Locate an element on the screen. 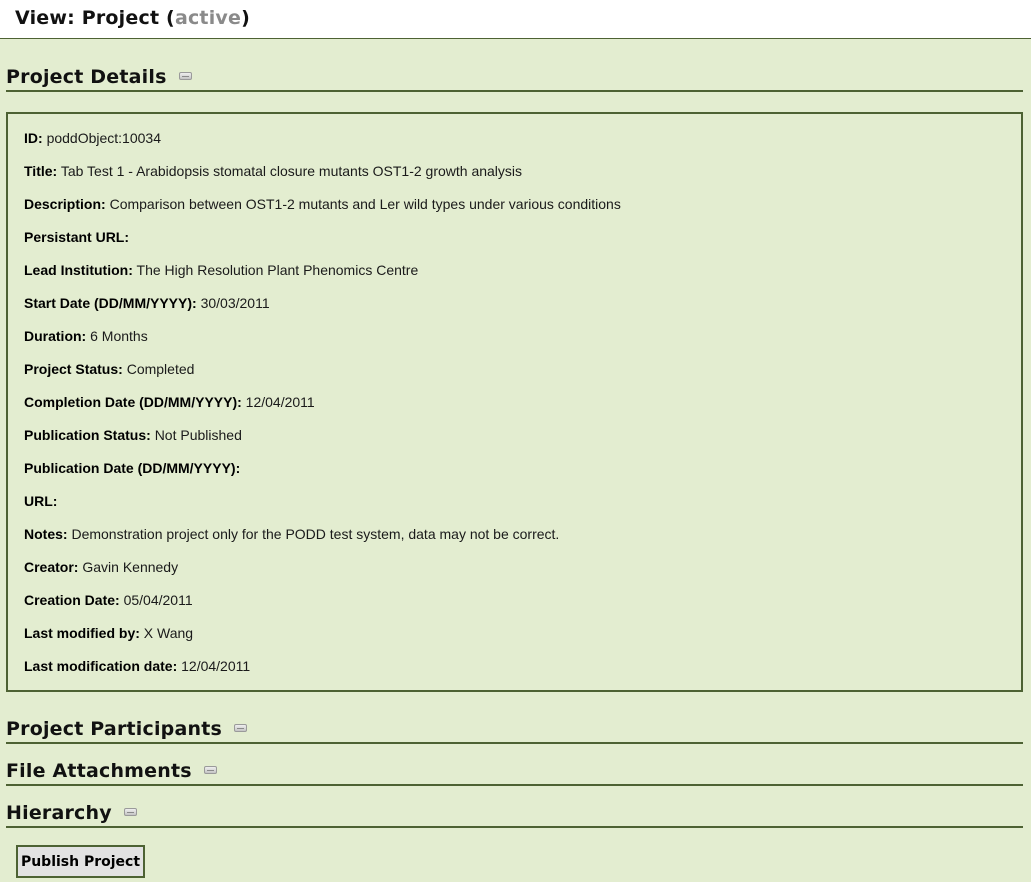  field-project-status: Project Status: Completed is located at coordinates (109, 369).